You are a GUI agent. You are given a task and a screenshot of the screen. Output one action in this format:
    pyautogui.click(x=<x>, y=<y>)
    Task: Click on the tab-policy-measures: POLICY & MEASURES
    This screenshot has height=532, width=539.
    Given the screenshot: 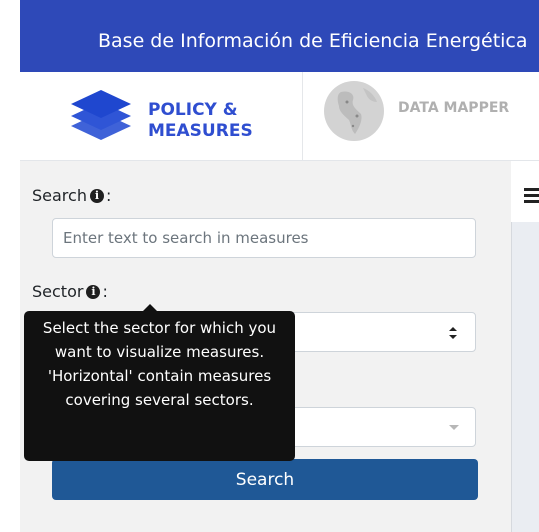 What is the action you would take?
    pyautogui.click(x=161, y=116)
    